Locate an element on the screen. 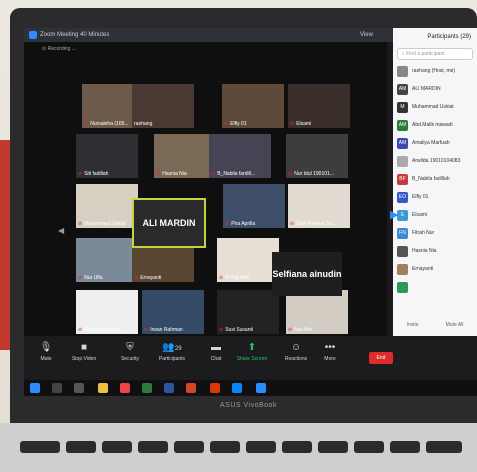 Image resolution: width=477 pixels, height=472 pixels. active-speaker-tile: ALI MARDIN is located at coordinates (169, 223).